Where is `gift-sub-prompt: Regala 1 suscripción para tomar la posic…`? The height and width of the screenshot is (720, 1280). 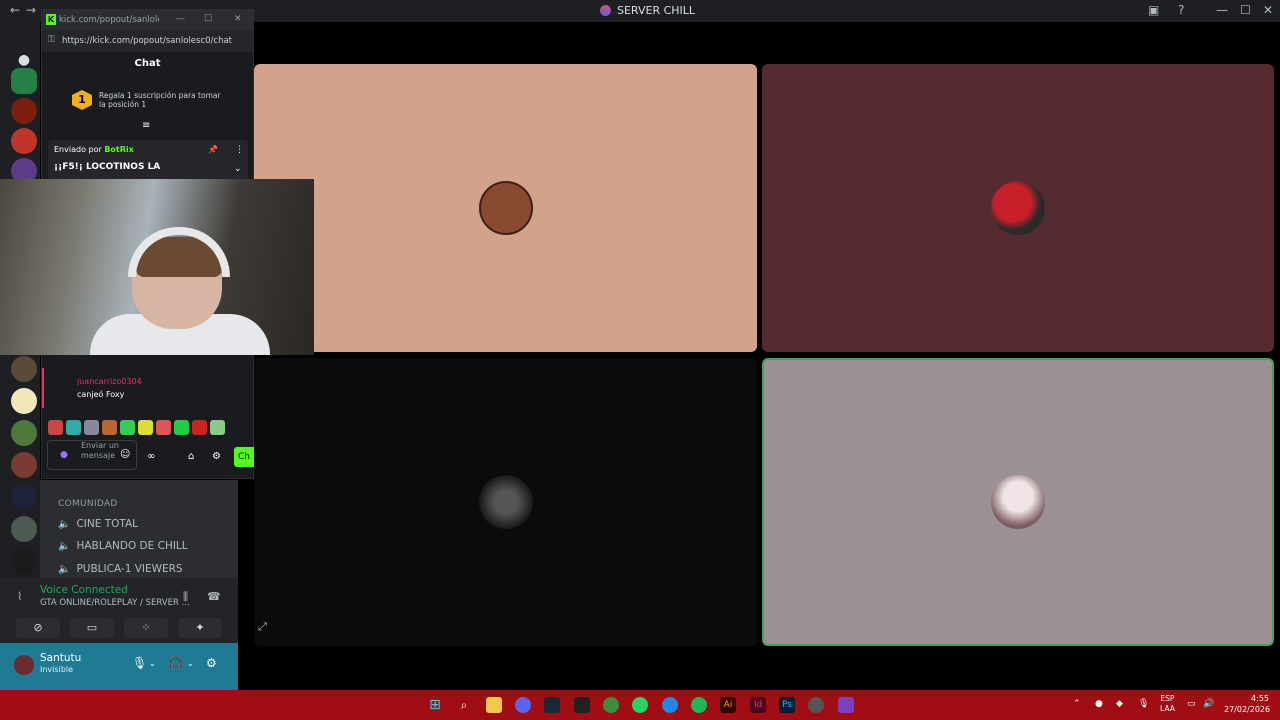
gift-sub-prompt: Regala 1 suscripción para tomar la posic… is located at coordinates (164, 100).